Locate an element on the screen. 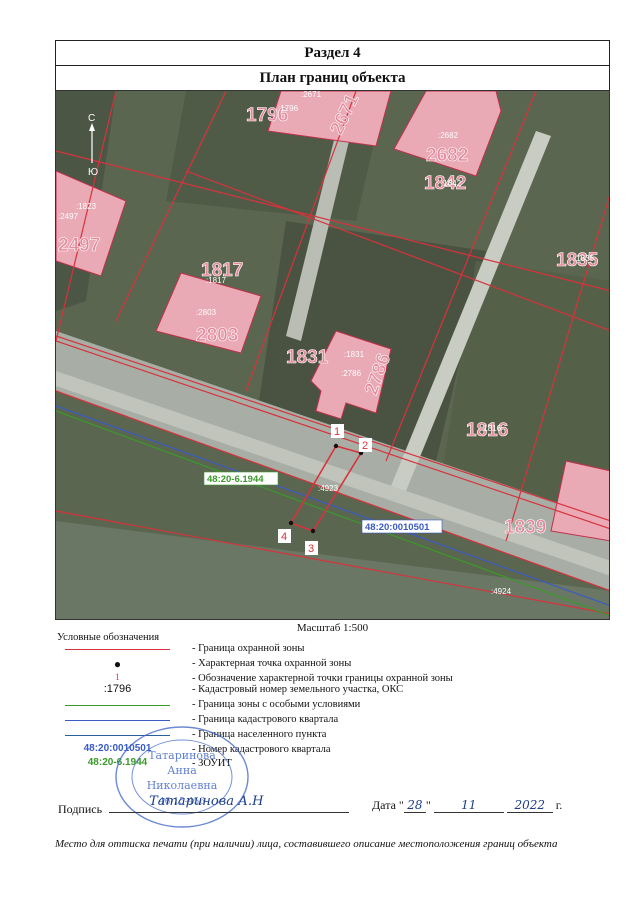  compass-south: Ю is located at coordinates (93, 172).